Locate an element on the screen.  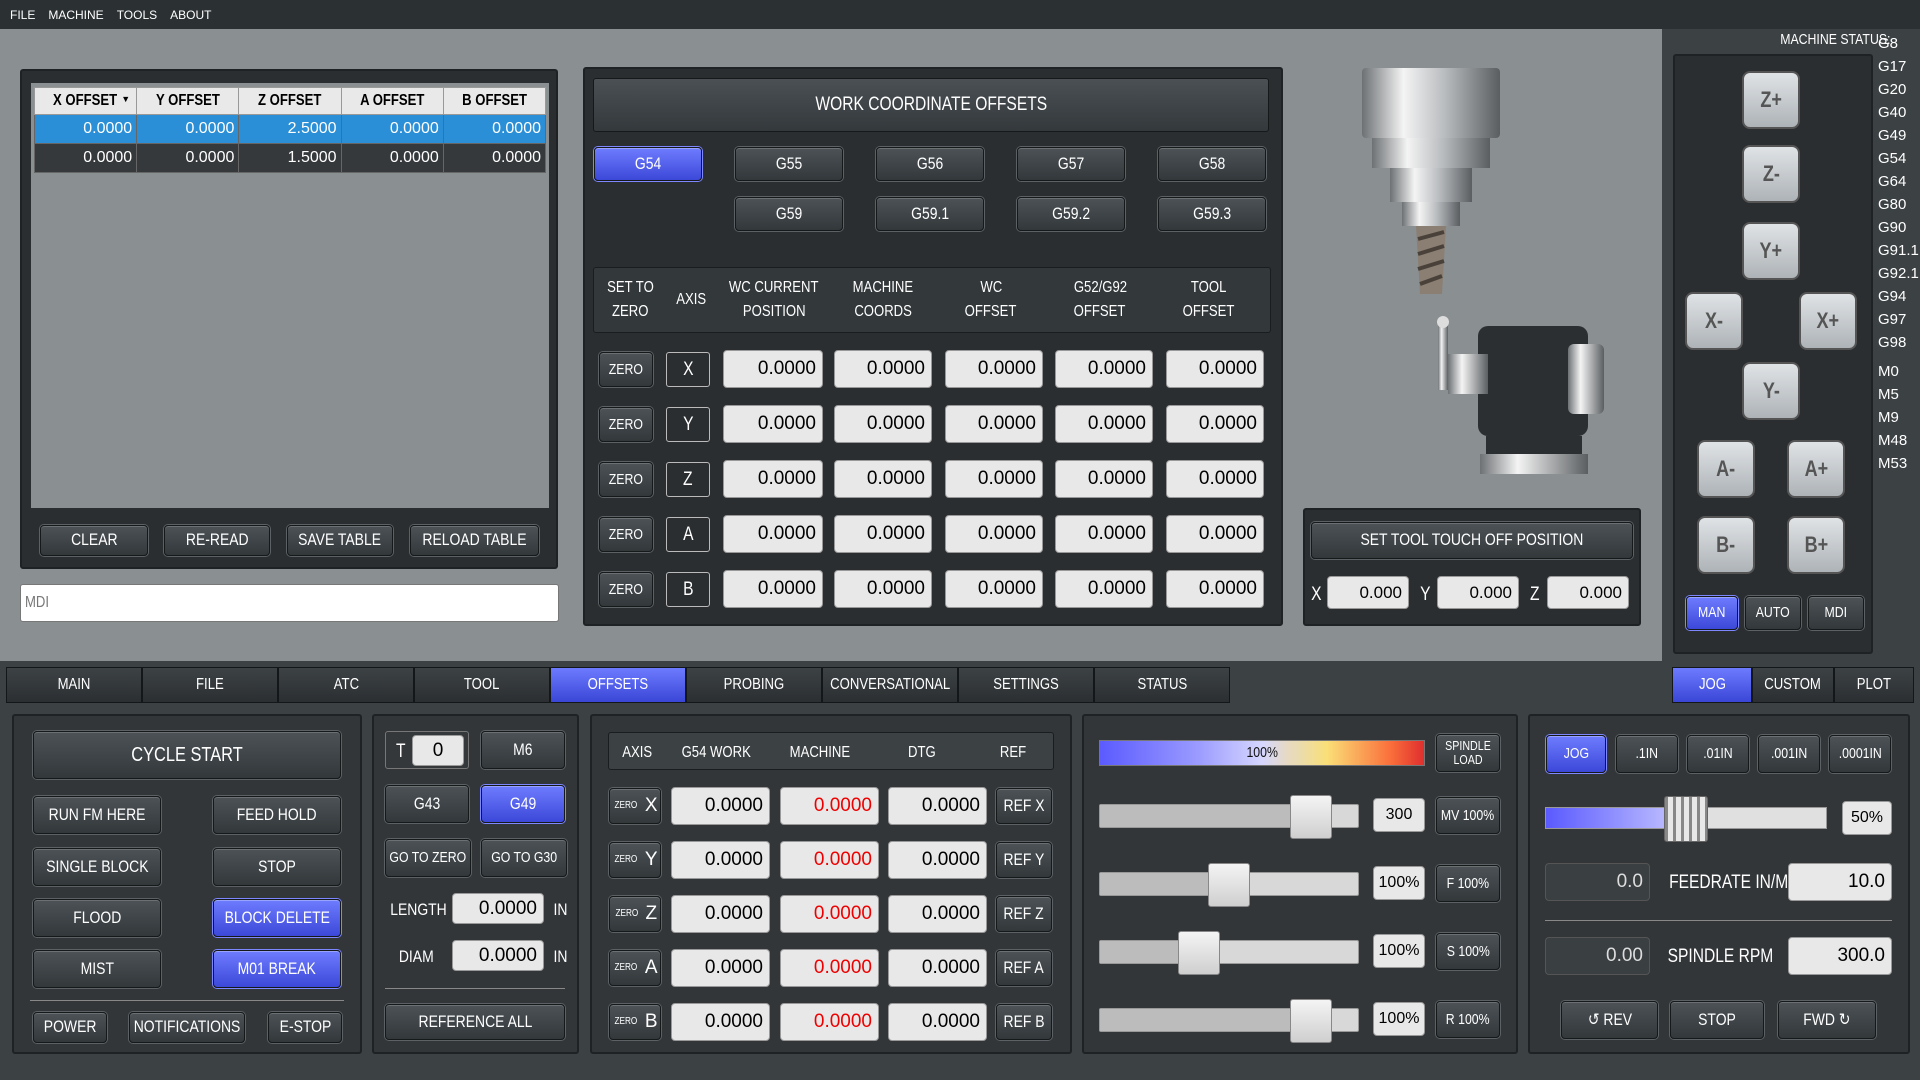
g59-3-button: G59.3 is located at coordinates (1212, 214).